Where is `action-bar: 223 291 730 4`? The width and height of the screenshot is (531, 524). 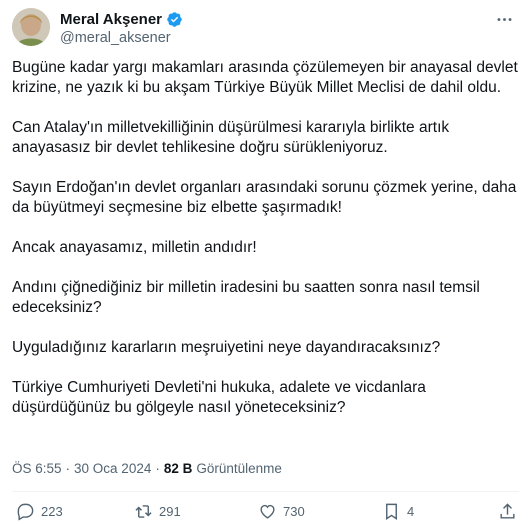 action-bar: 223 291 730 4 is located at coordinates (265, 513).